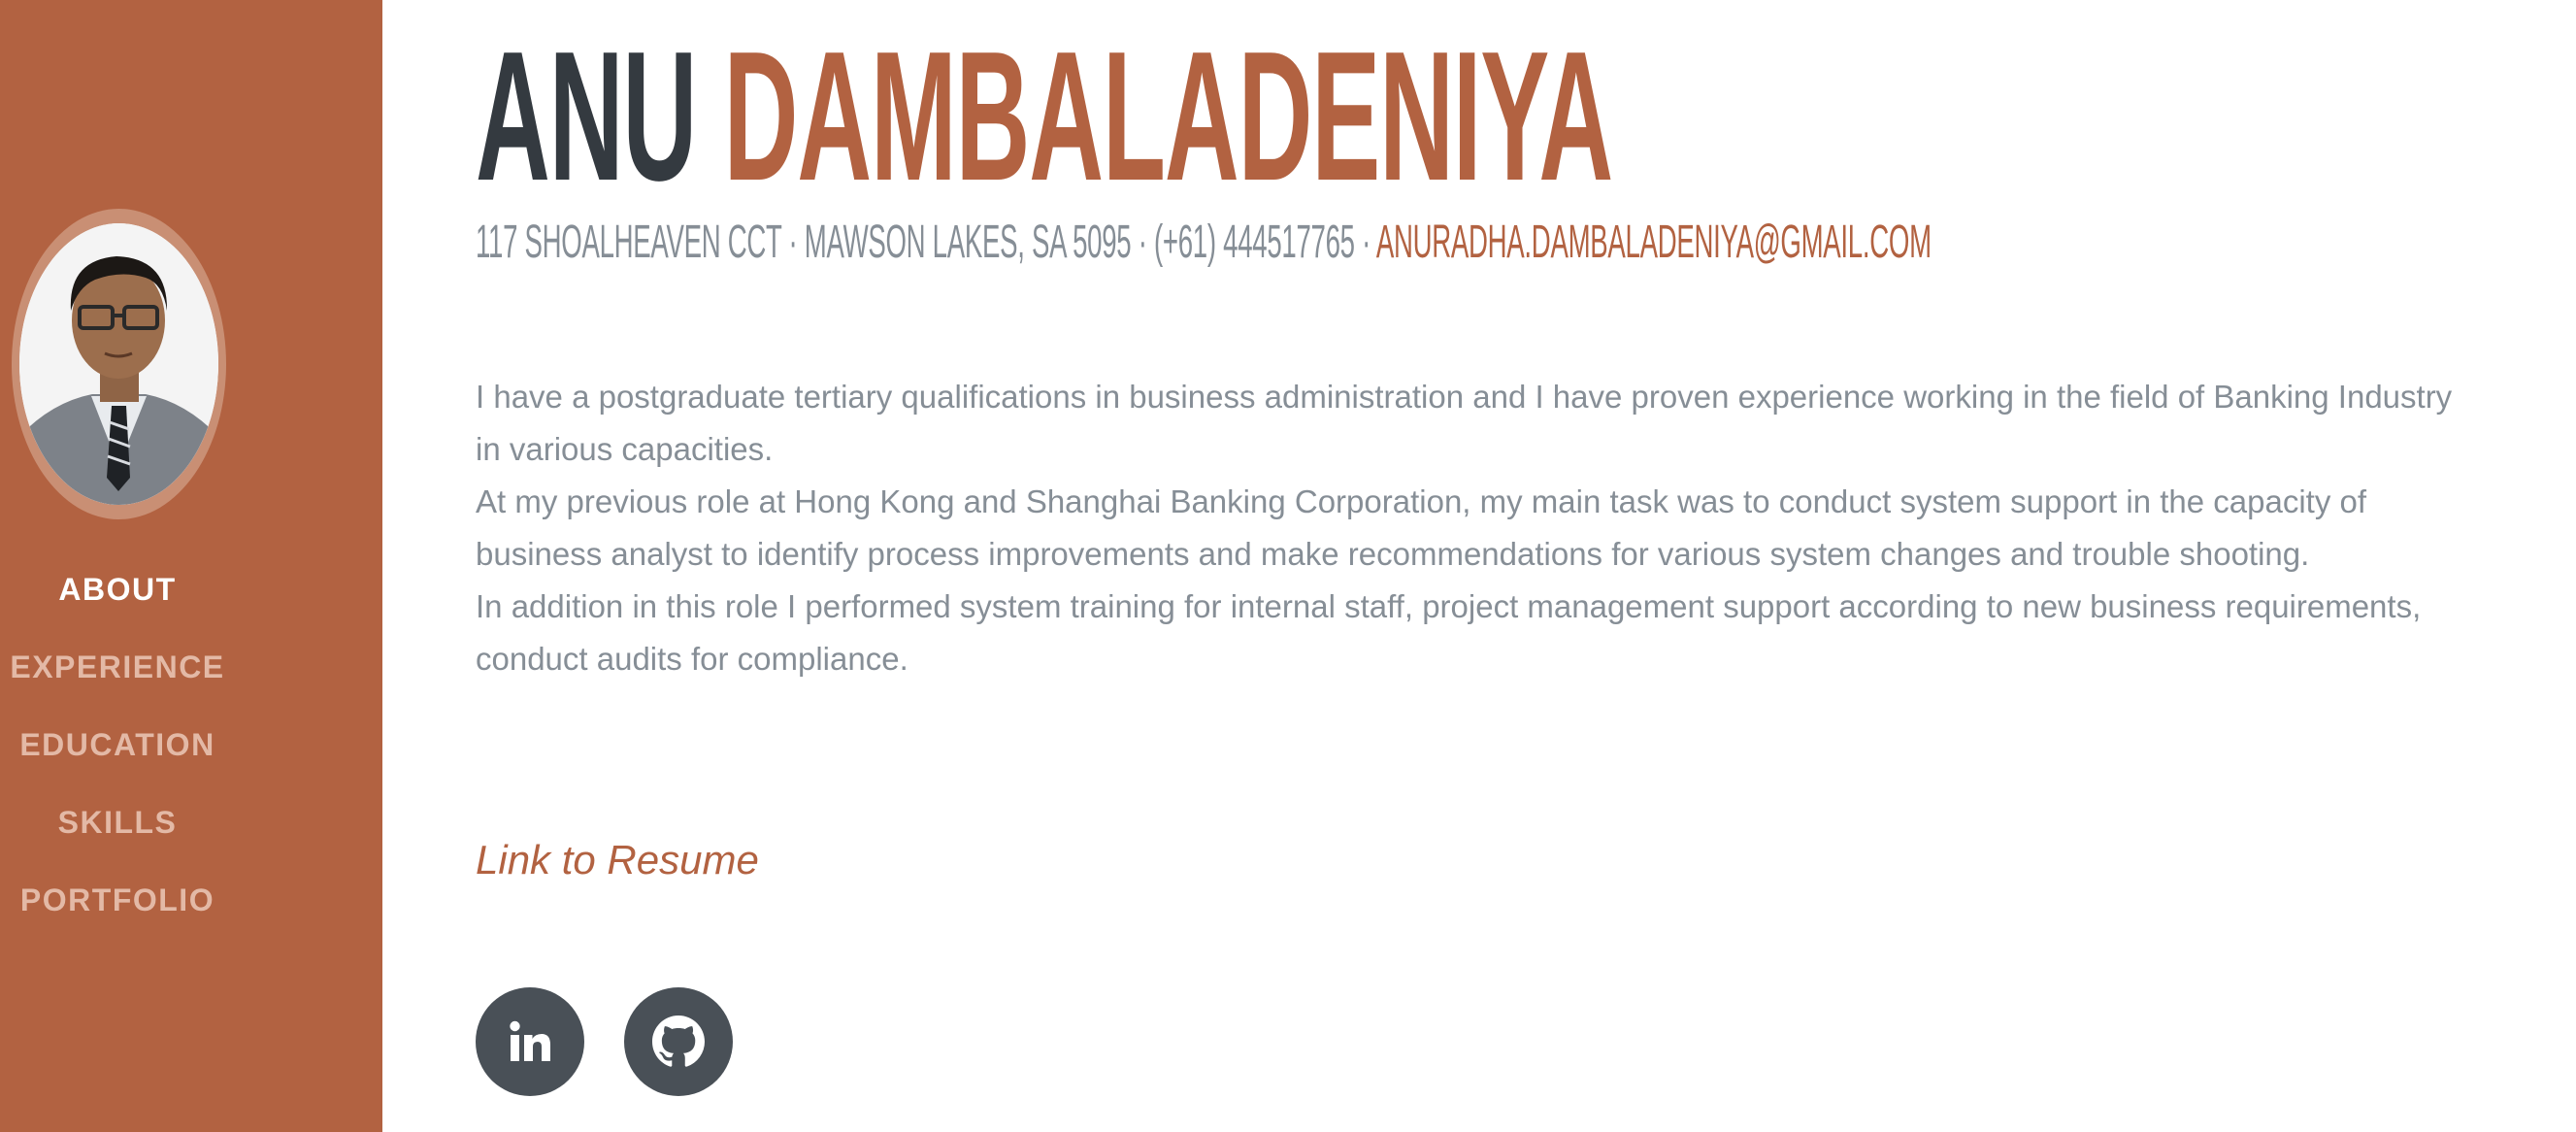 The width and height of the screenshot is (2576, 1132). I want to click on first-name: ANU, so click(586, 117).